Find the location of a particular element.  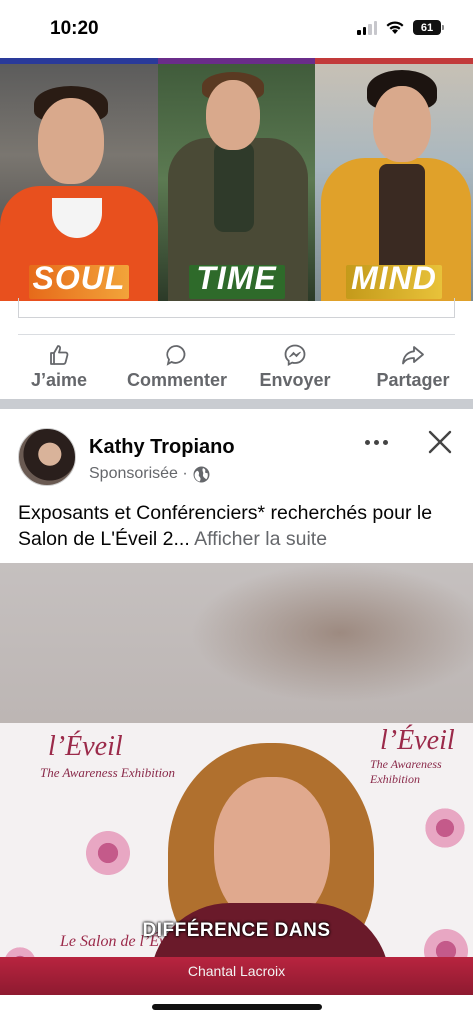

like-label: J’aime is located at coordinates (59, 380).